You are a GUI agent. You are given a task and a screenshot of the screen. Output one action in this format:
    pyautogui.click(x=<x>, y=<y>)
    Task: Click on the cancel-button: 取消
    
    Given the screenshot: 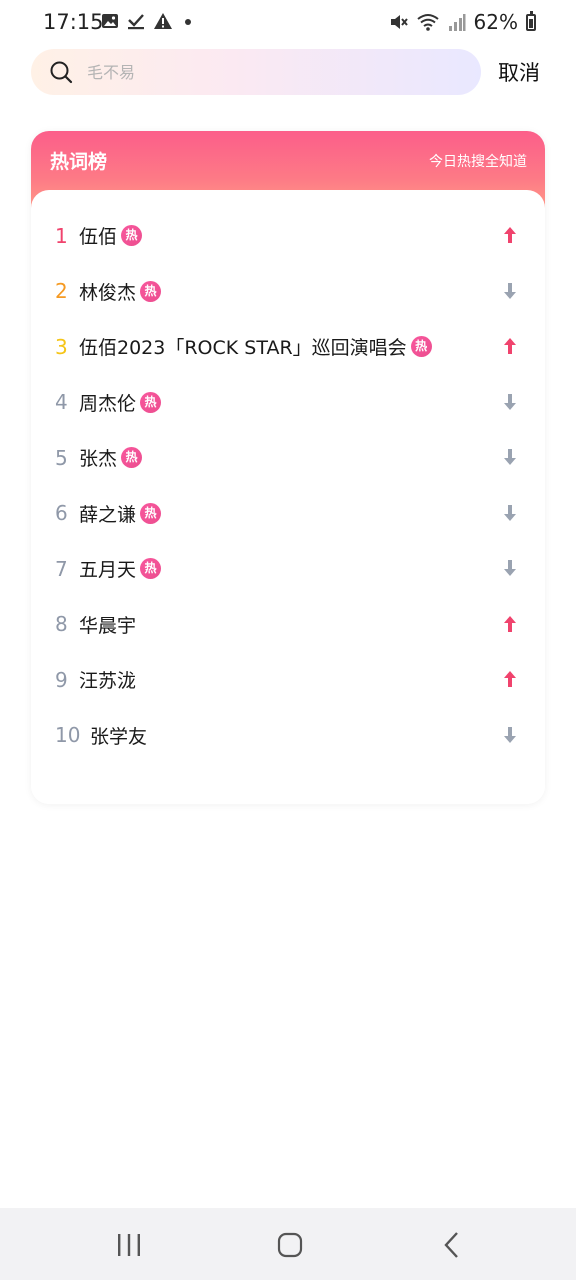 What is the action you would take?
    pyautogui.click(x=519, y=72)
    